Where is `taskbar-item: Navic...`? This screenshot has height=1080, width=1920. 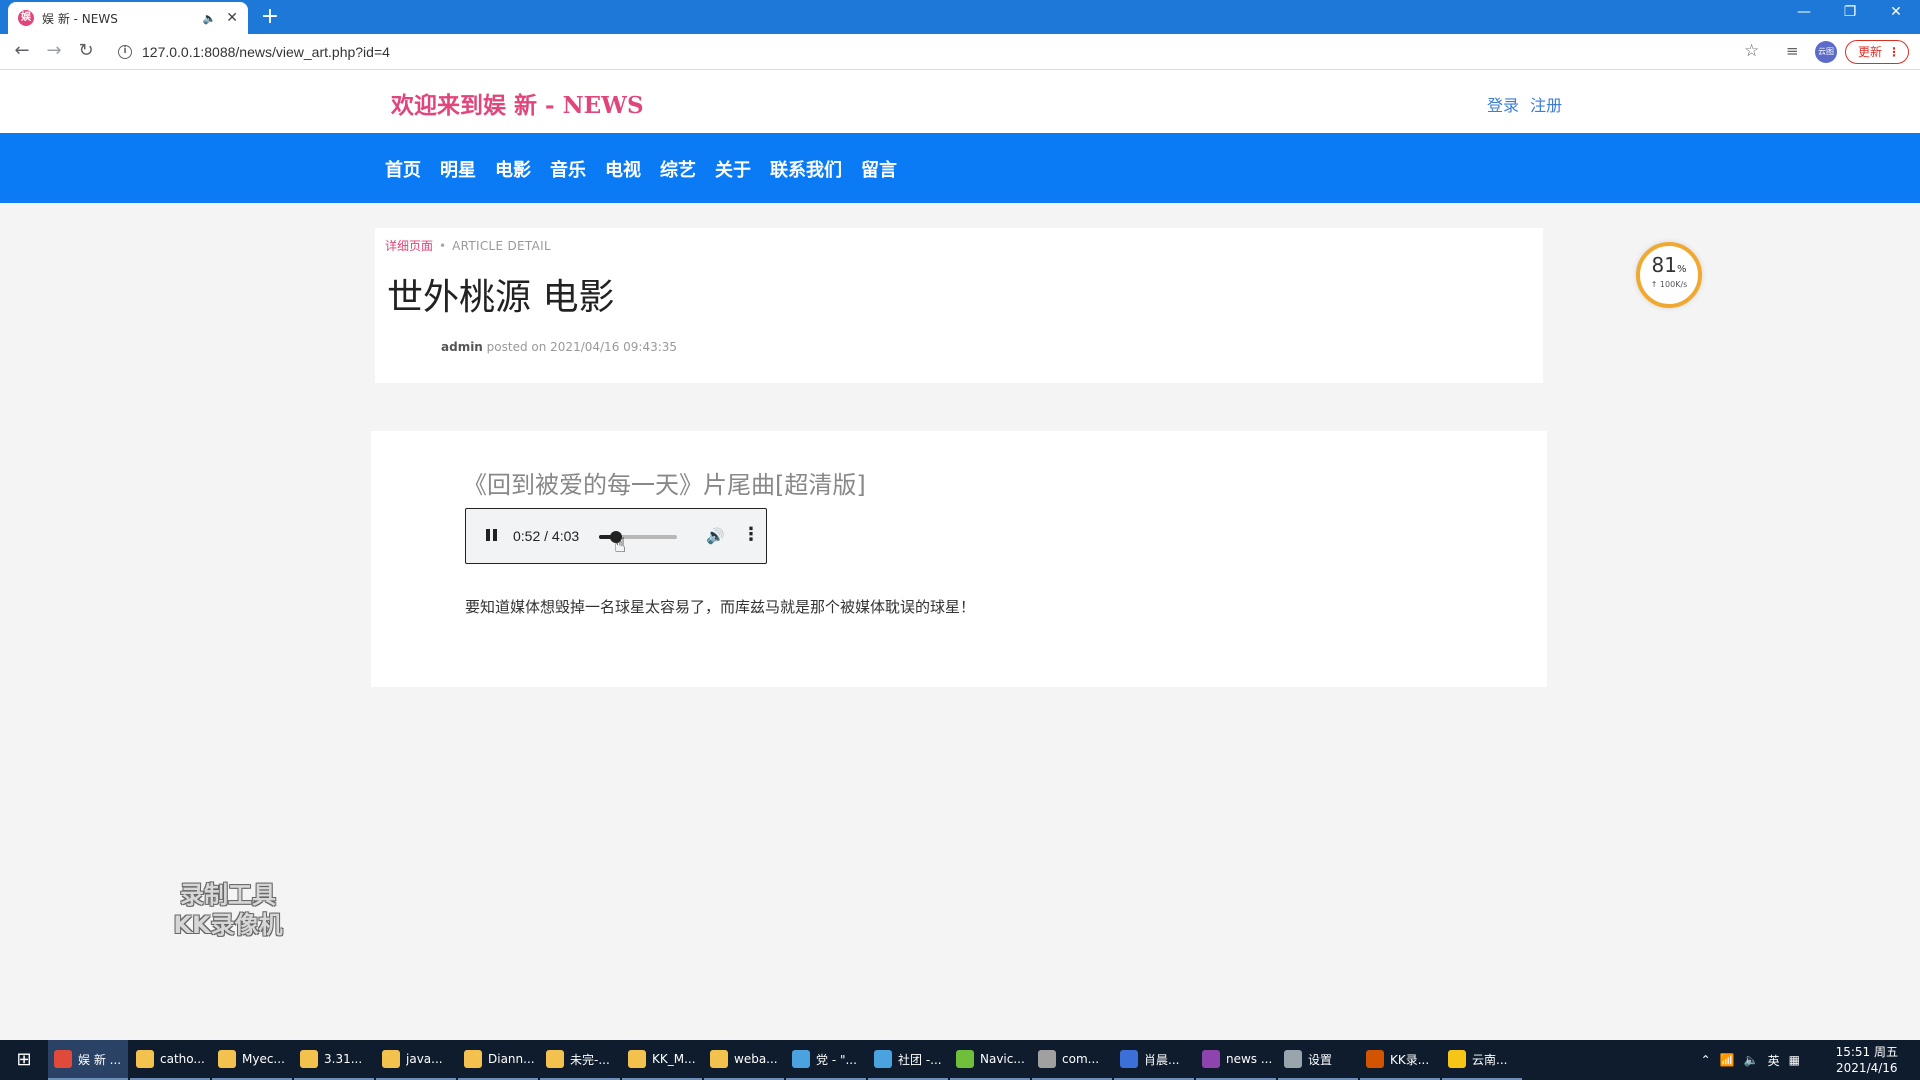
taskbar-item: Navic... is located at coordinates (990, 1060).